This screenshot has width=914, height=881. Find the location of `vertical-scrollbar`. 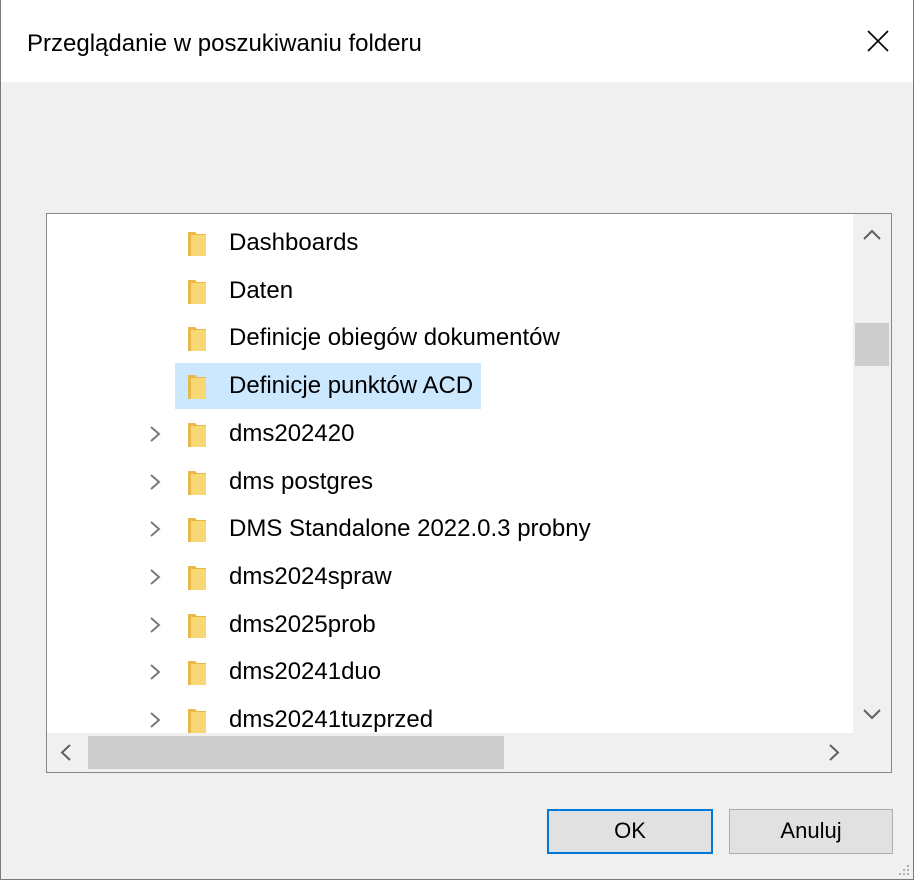

vertical-scrollbar is located at coordinates (872, 473).